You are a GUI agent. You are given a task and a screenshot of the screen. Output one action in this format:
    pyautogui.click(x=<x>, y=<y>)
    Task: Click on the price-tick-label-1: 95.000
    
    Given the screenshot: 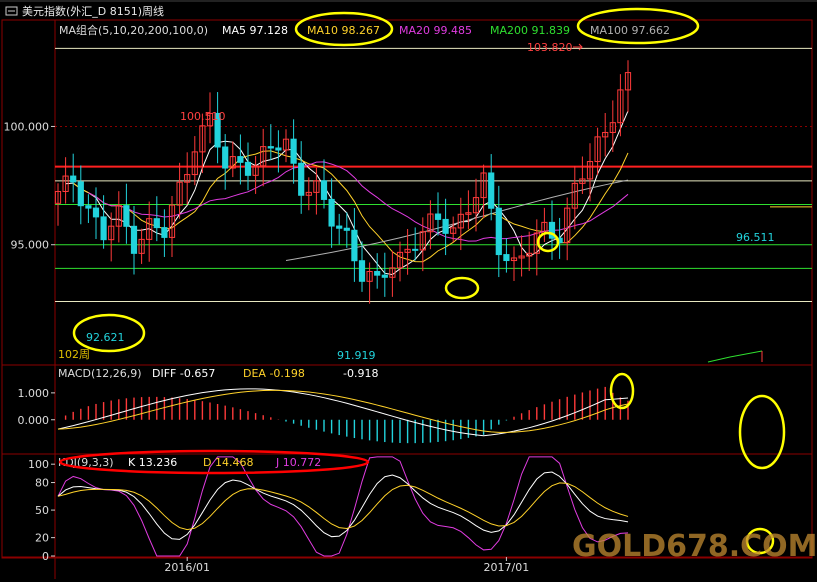 What is the action you would take?
    pyautogui.click(x=30, y=245)
    